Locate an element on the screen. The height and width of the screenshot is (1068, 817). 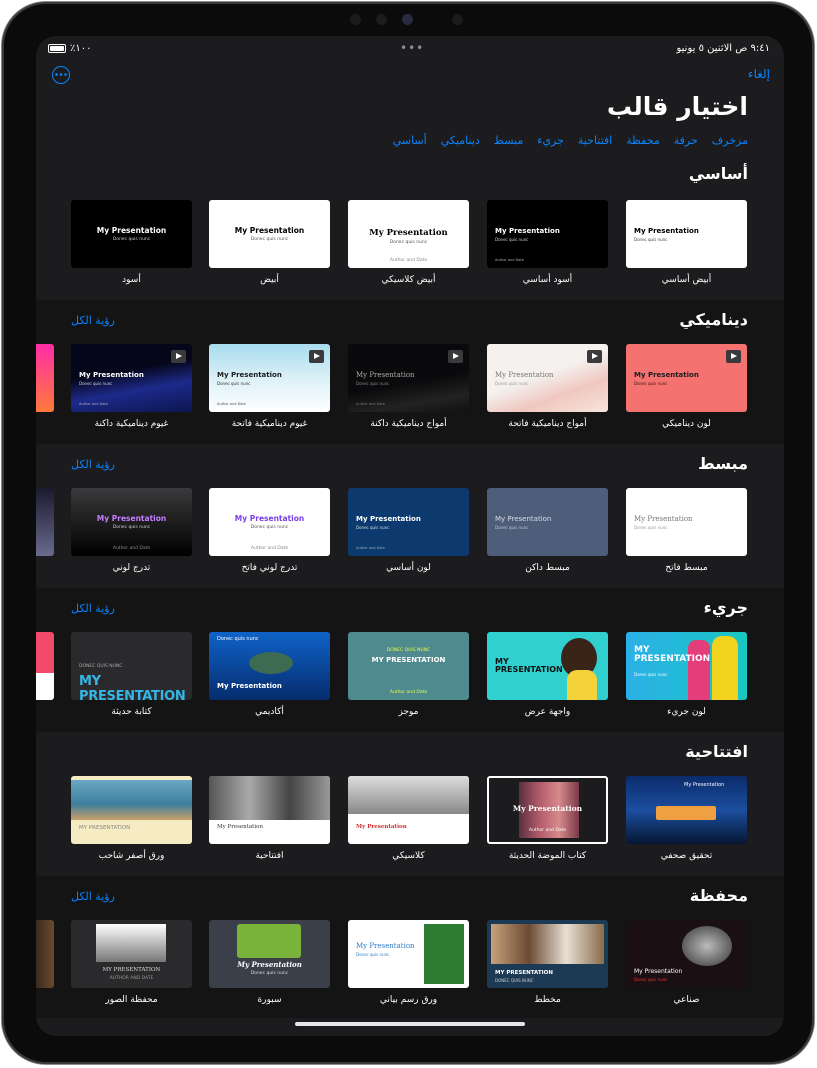
template-name: لون أساسي is located at coordinates (408, 568).